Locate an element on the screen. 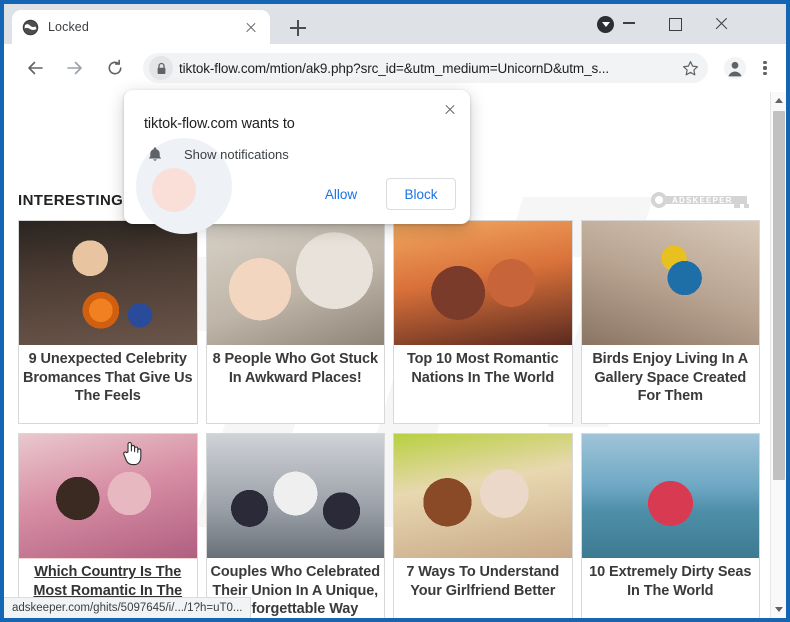 The image size is (790, 622). dialog-actions: Allow Block is located at coordinates (381, 194).